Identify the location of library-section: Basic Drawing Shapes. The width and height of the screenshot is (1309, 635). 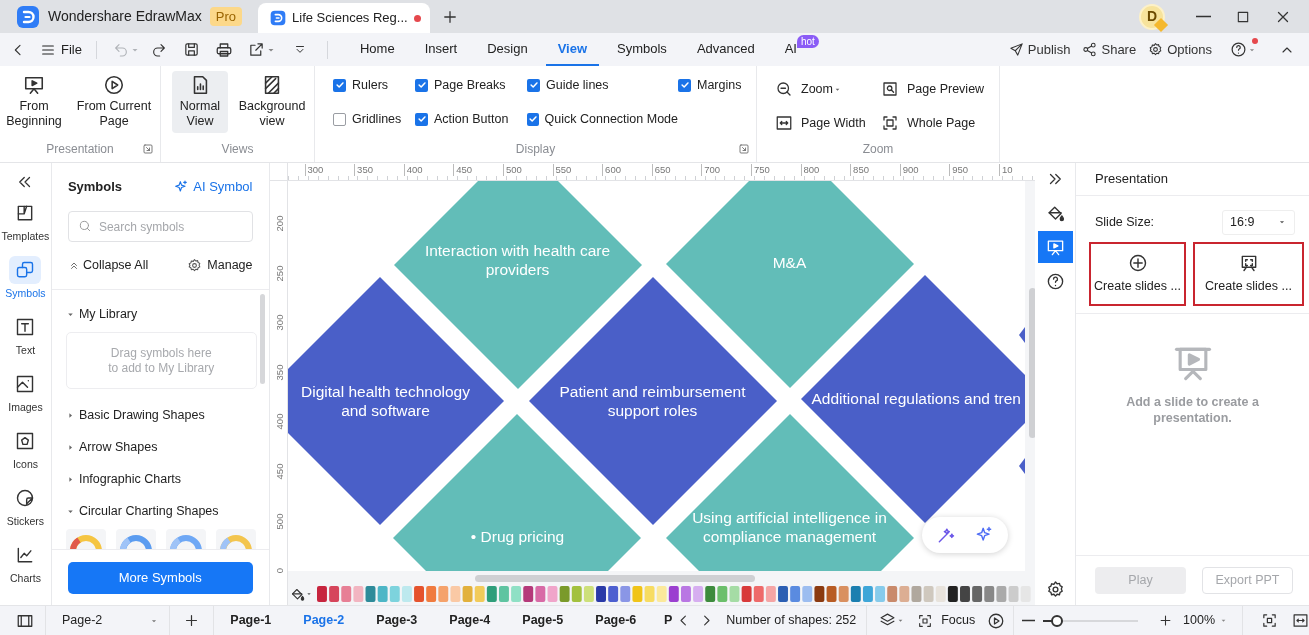
(135, 415).